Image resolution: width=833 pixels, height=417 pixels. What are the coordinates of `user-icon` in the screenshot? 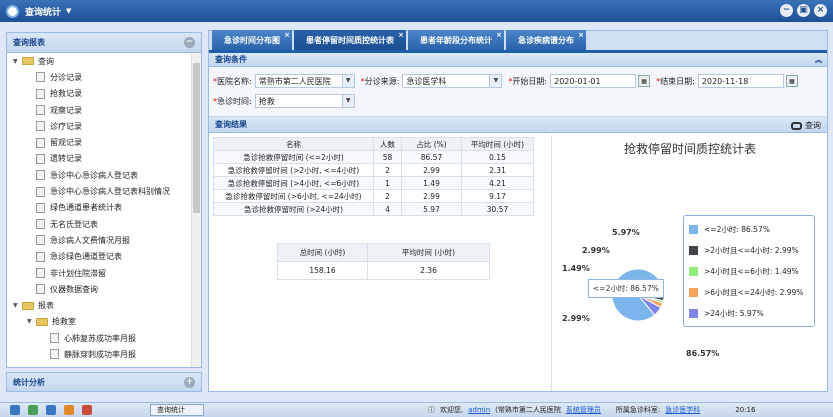 It's located at (33, 410).